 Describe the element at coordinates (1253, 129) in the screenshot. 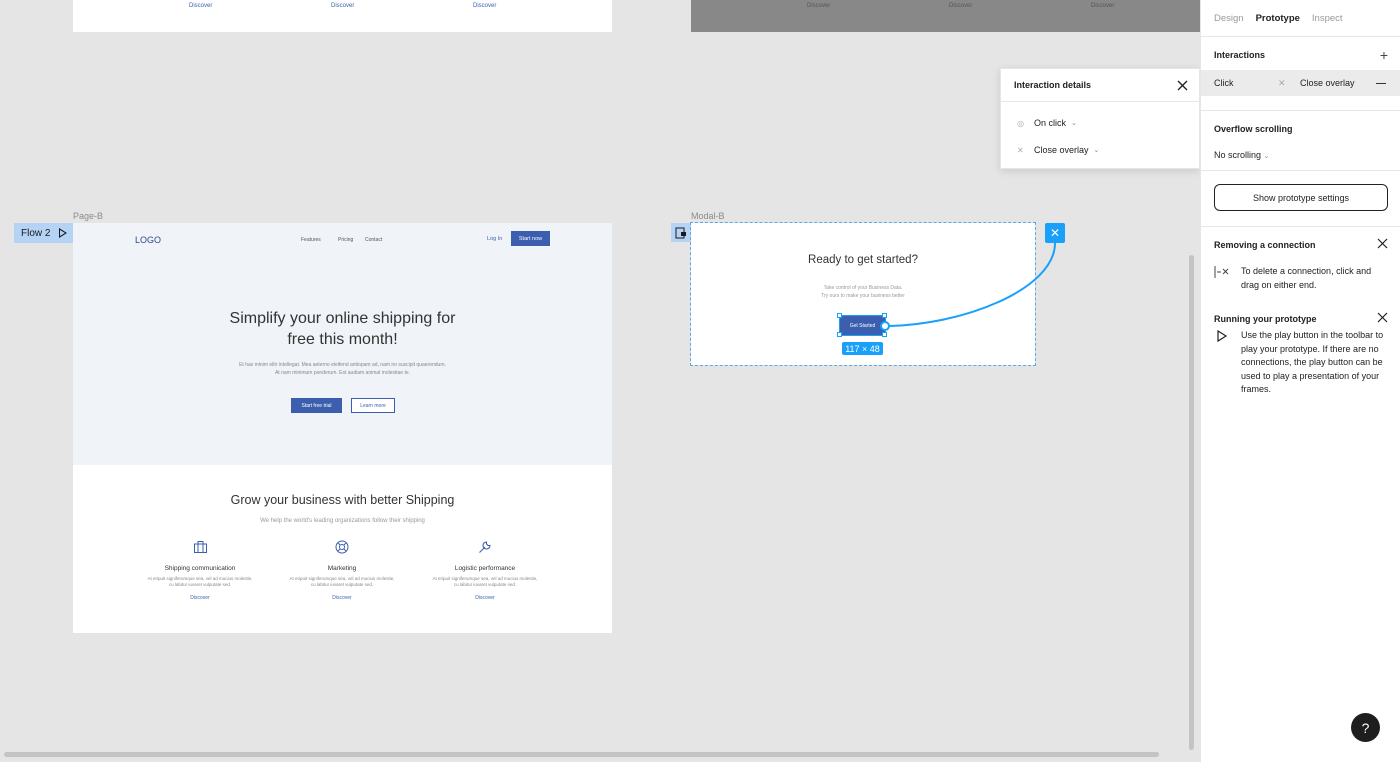

I see `overflow-title: Overflow scrolling` at that location.